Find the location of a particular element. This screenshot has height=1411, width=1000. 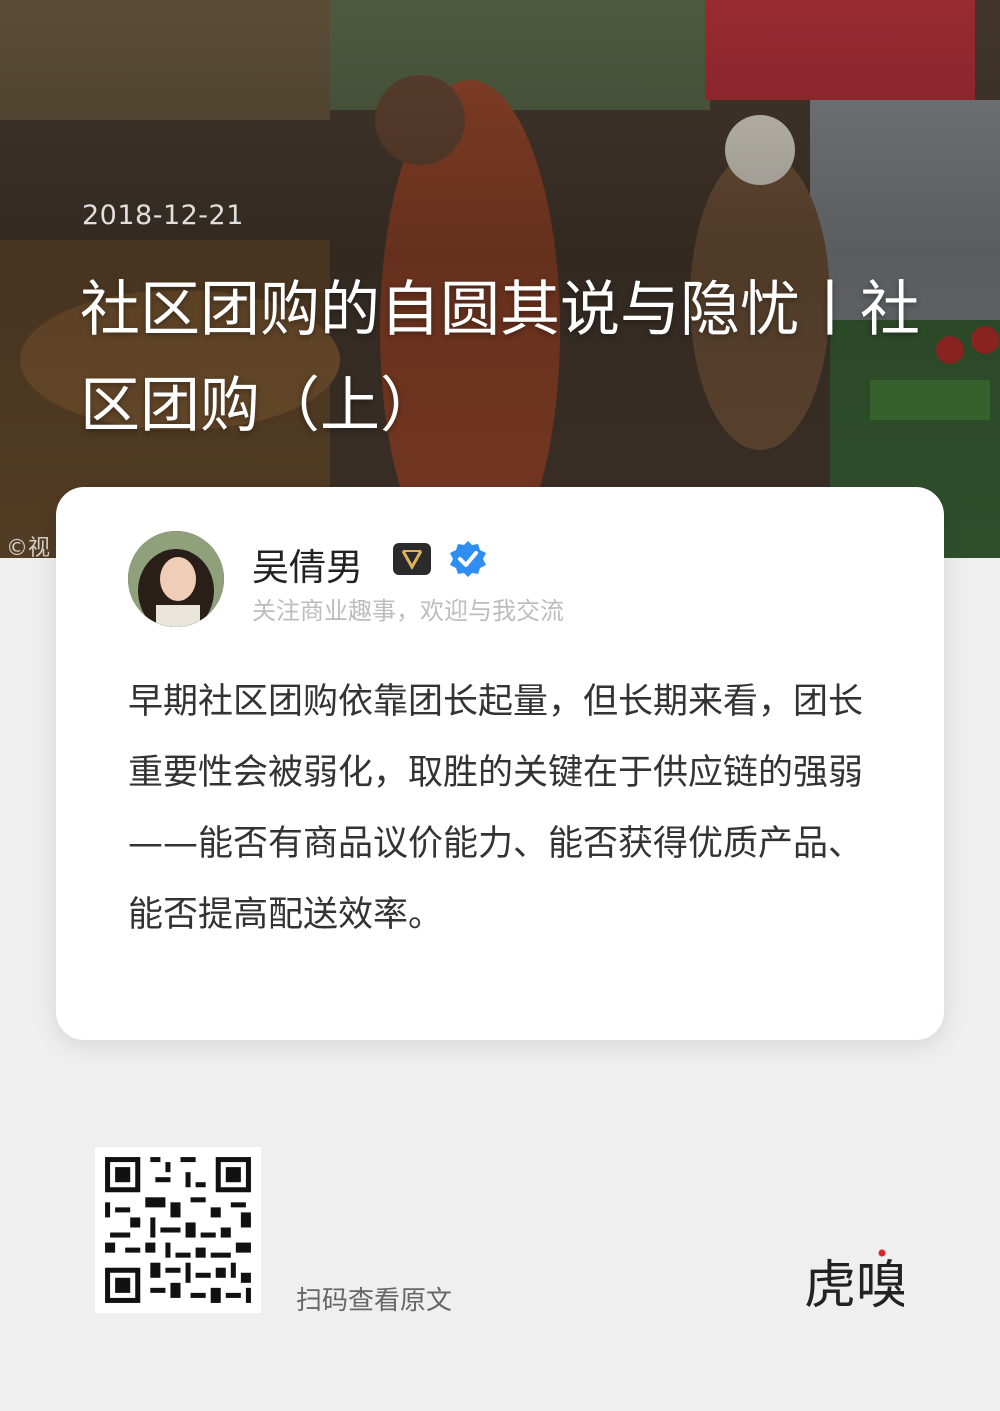

qr-code is located at coordinates (178, 1230).